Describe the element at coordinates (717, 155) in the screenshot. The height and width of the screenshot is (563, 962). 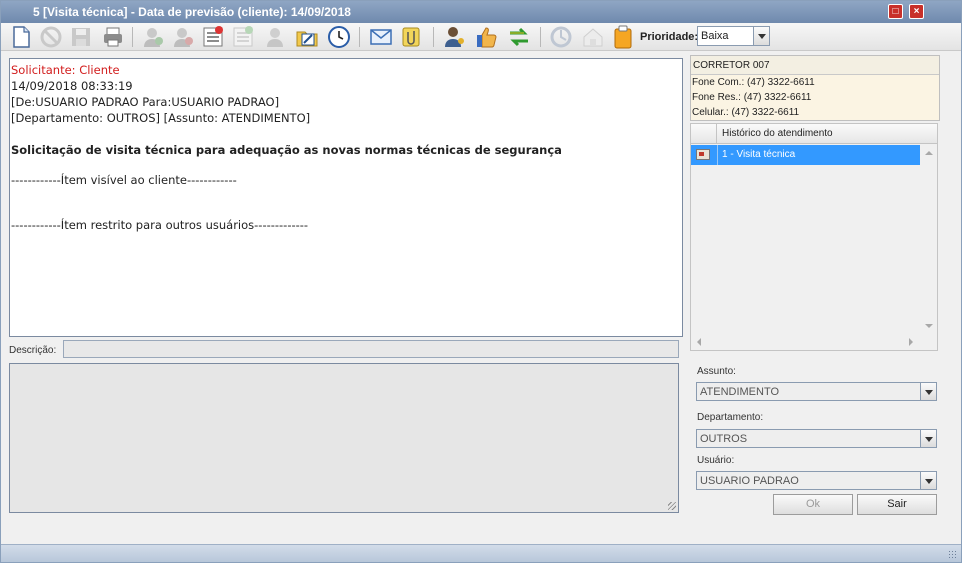
I see `cell-divider` at that location.